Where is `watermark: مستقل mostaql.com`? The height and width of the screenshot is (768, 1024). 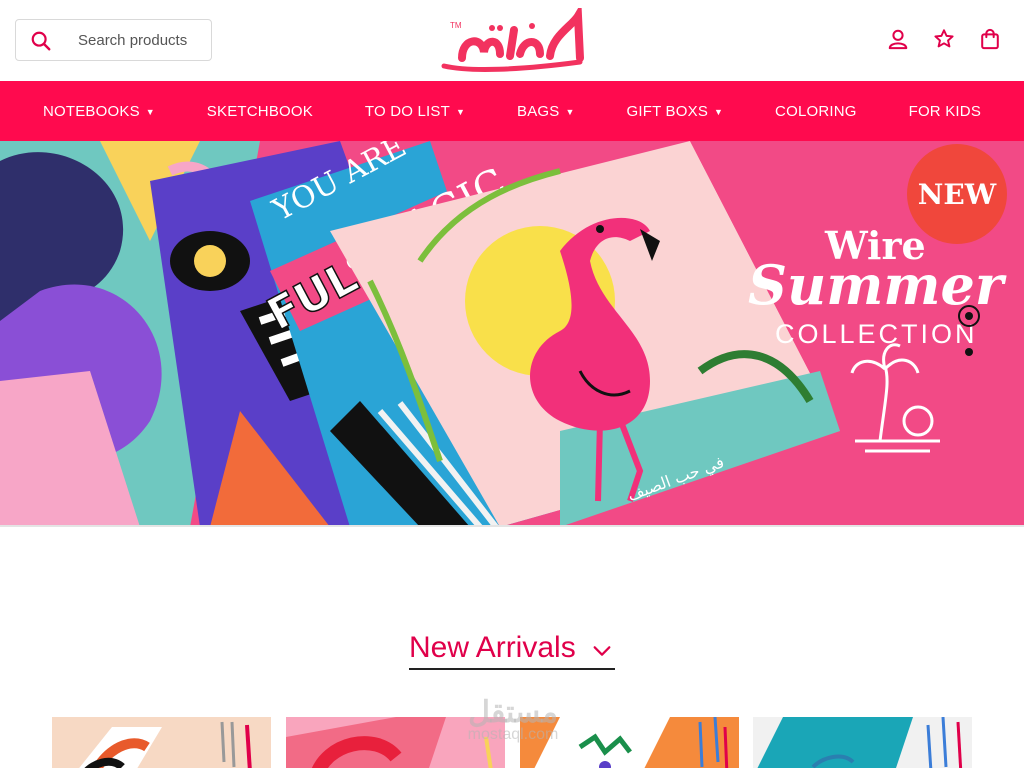 watermark: مستقل mostaql.com is located at coordinates (513, 719).